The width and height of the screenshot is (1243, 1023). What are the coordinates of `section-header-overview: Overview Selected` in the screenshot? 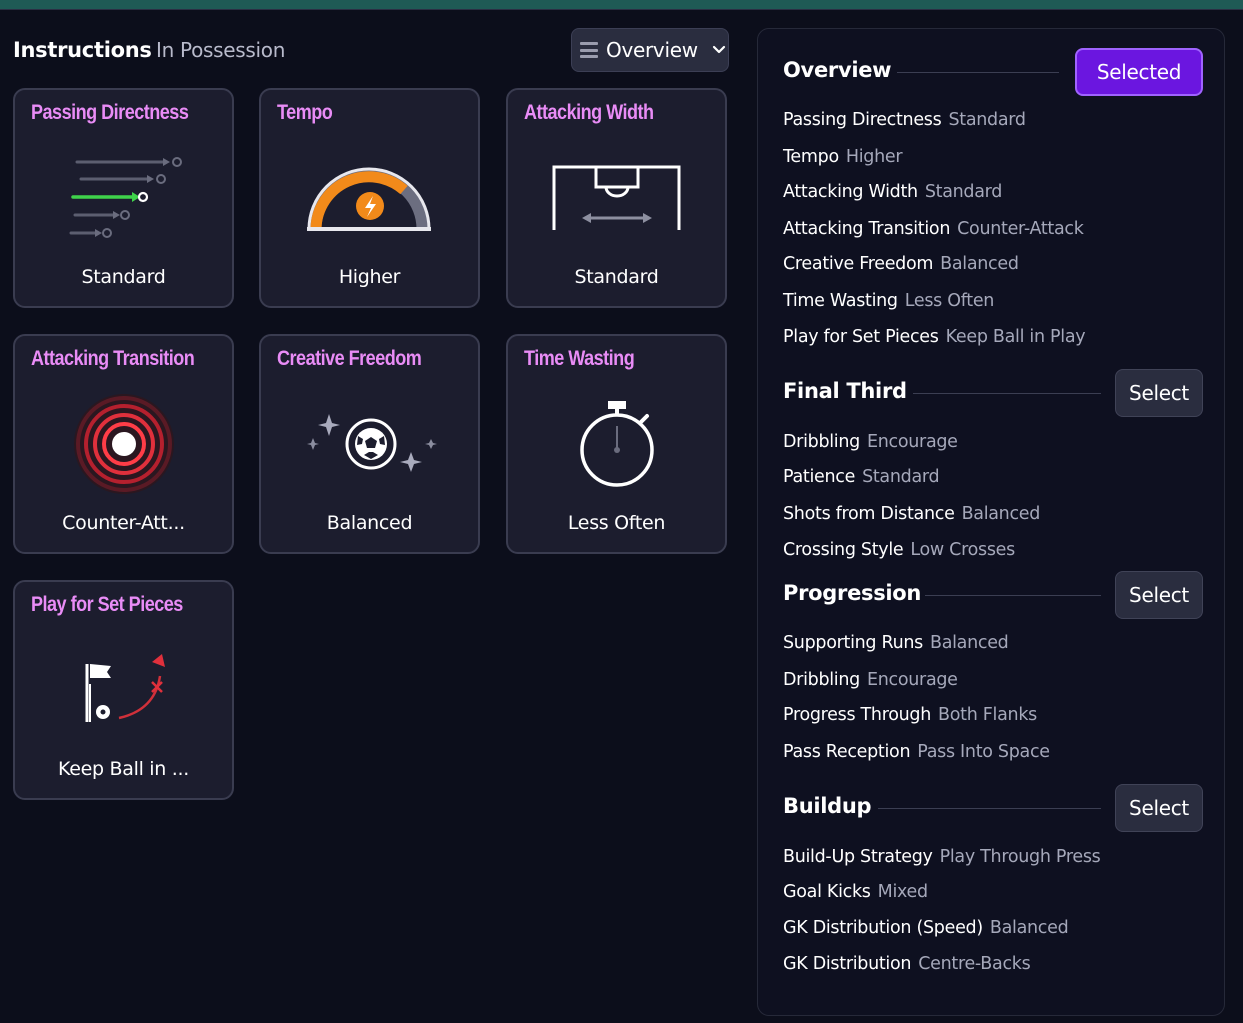 It's located at (993, 72).